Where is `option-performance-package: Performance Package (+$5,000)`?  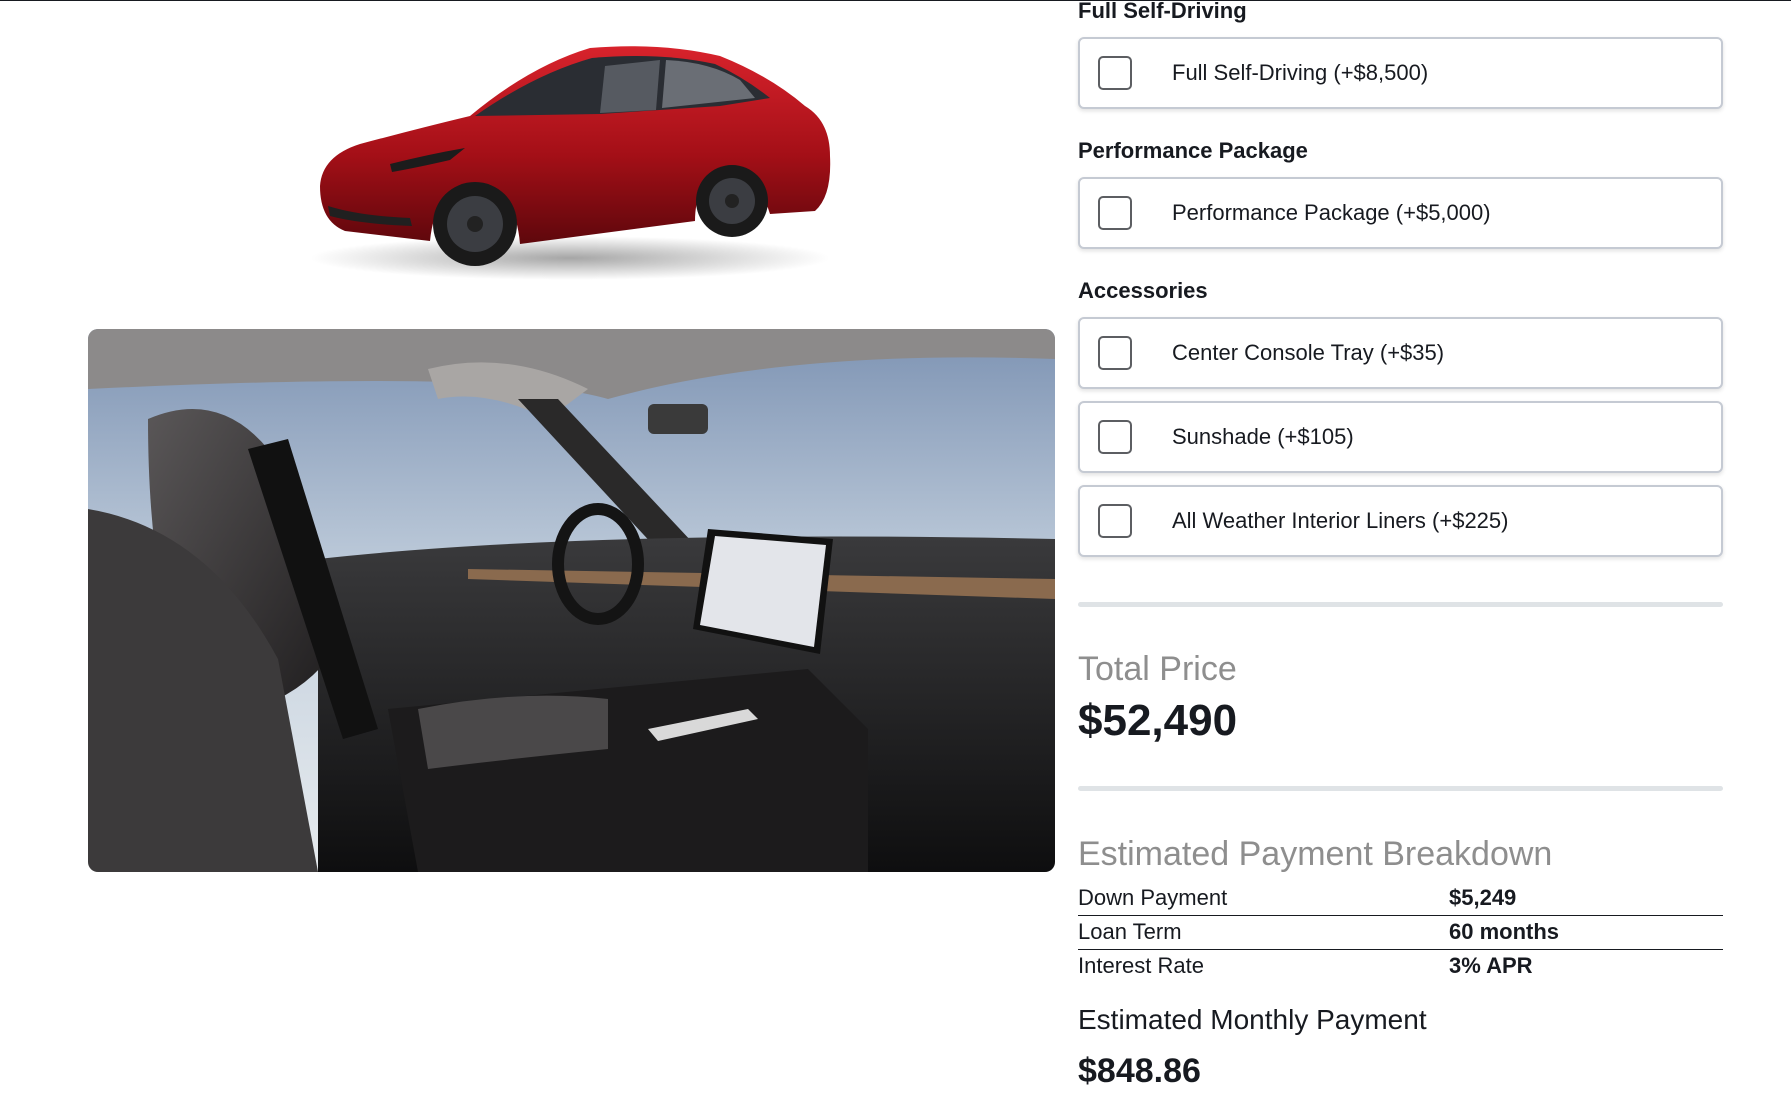
option-performance-package: Performance Package (+$5,000) is located at coordinates (1400, 213).